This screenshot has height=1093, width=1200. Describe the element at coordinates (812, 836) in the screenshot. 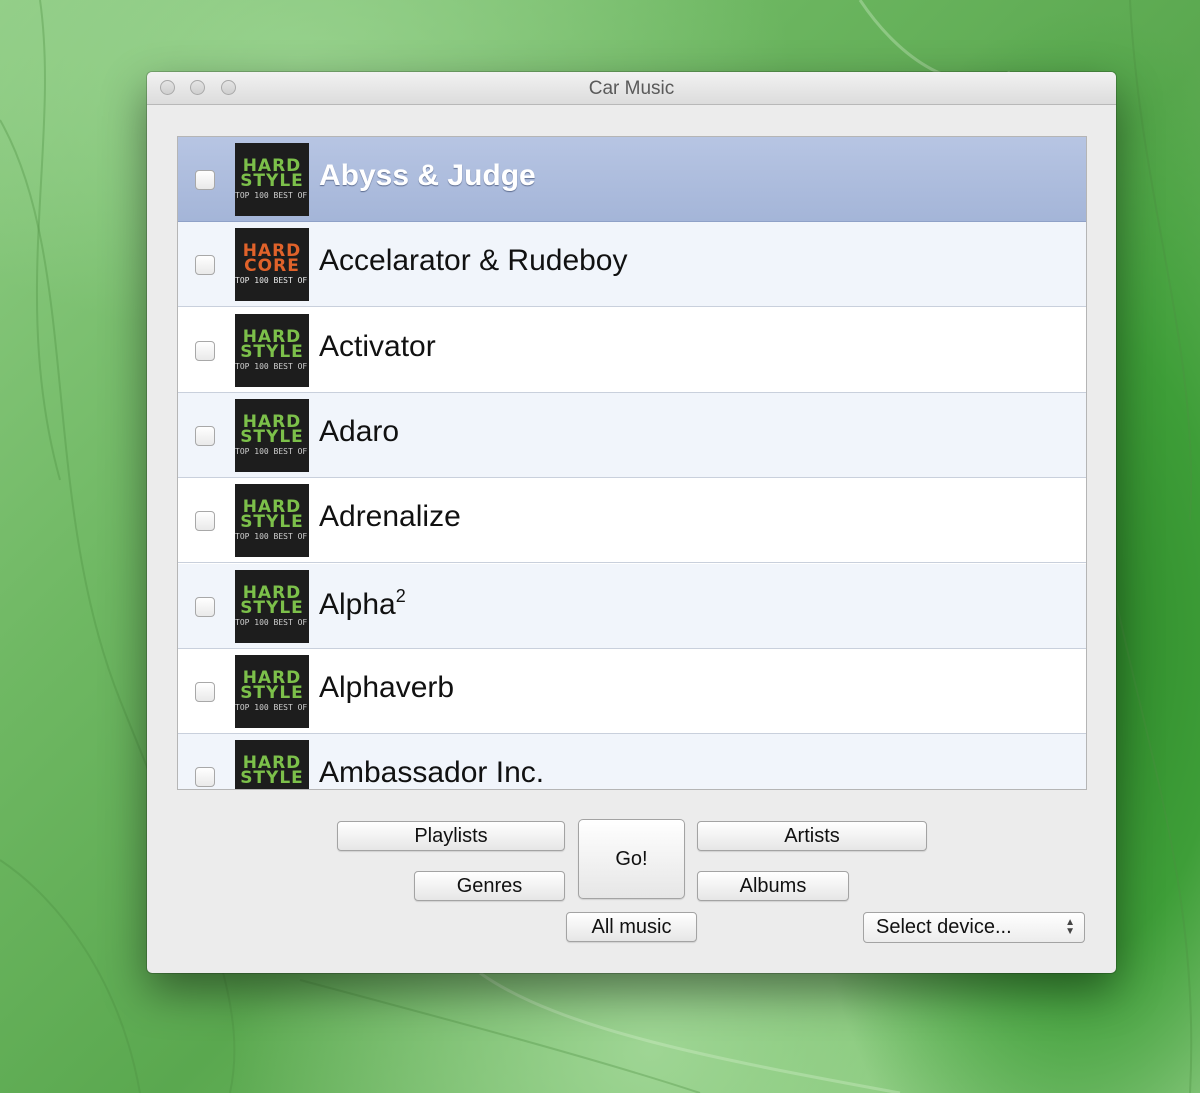

I see `artists-button: Artists` at that location.